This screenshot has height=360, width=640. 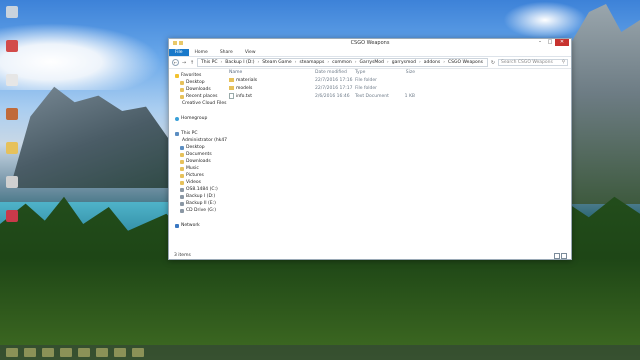 I want to click on nav-label: OS8.1484 (C:), so click(x=202, y=189).